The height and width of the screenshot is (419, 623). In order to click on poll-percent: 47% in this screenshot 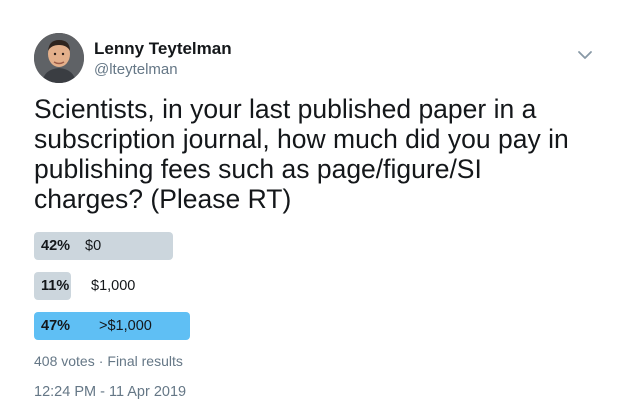, I will do `click(56, 326)`.